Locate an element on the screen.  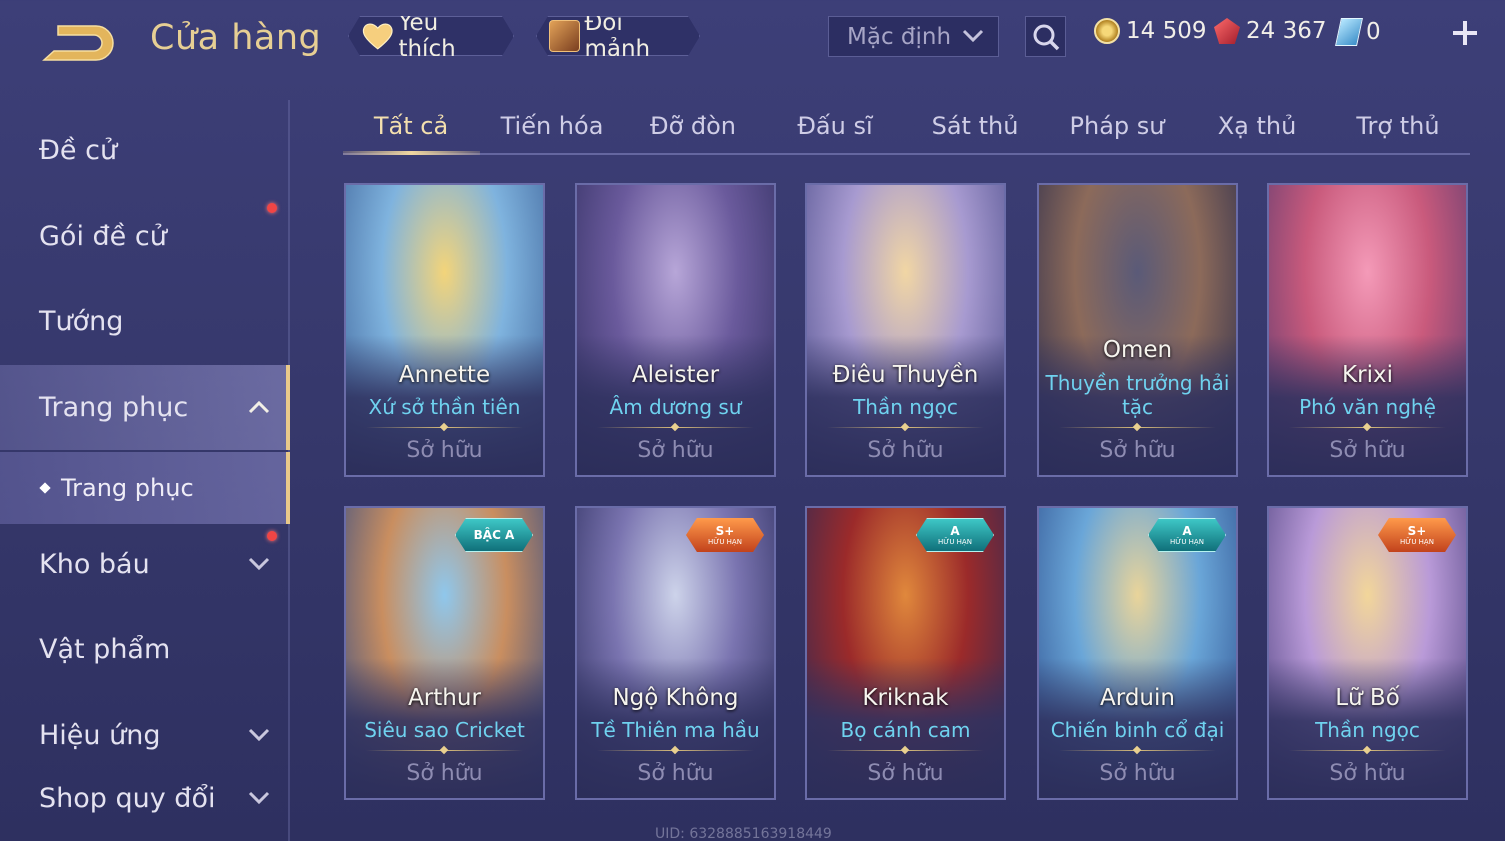
sidebar-item-featured: Đề cử is located at coordinates (145, 150).